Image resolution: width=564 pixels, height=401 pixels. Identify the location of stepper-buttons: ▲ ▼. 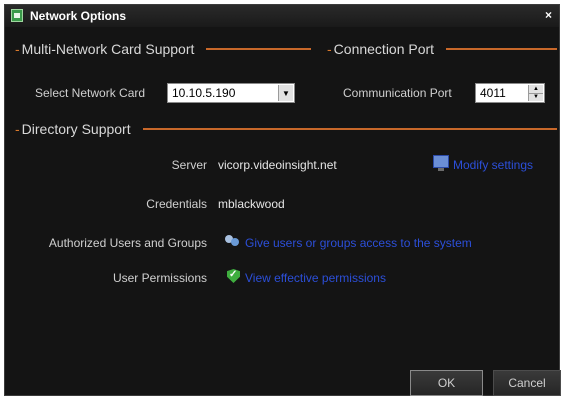
(535, 93).